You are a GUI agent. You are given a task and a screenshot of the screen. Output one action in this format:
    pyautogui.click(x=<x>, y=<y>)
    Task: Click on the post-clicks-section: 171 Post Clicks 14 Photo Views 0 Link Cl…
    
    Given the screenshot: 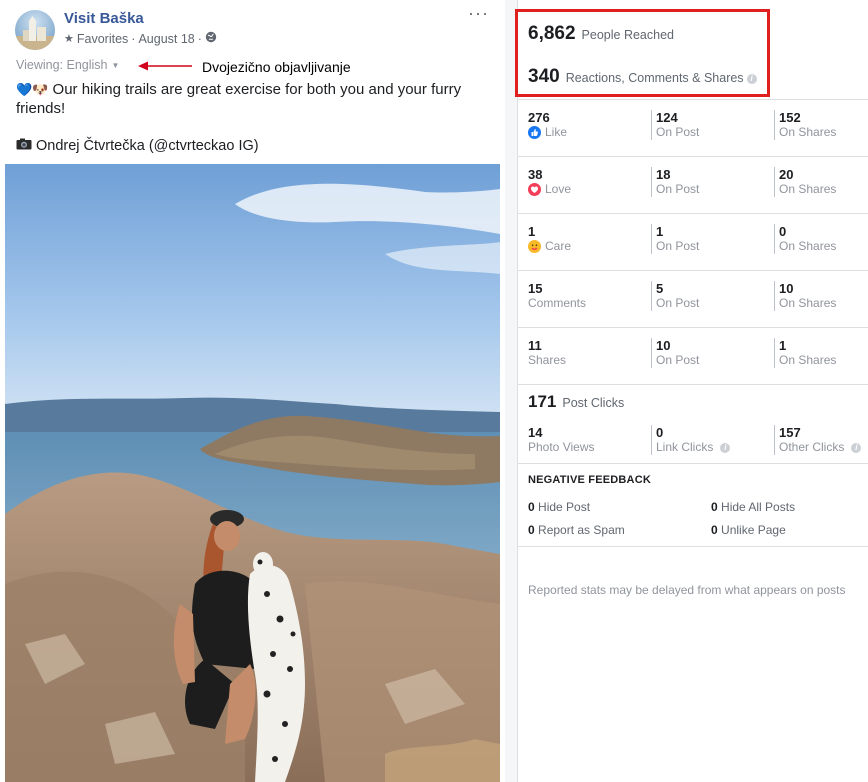 What is the action you would take?
    pyautogui.click(x=693, y=422)
    